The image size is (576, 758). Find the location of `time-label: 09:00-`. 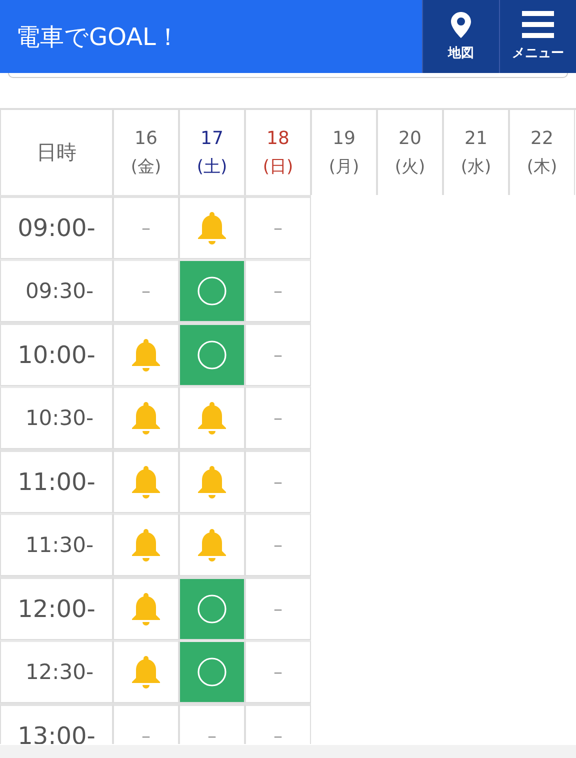

time-label: 09:00- is located at coordinates (56, 227).